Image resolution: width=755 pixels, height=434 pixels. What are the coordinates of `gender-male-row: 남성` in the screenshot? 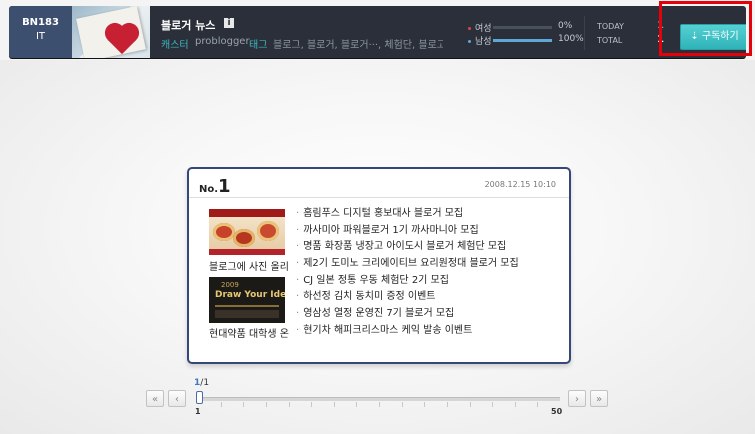 It's located at (480, 40).